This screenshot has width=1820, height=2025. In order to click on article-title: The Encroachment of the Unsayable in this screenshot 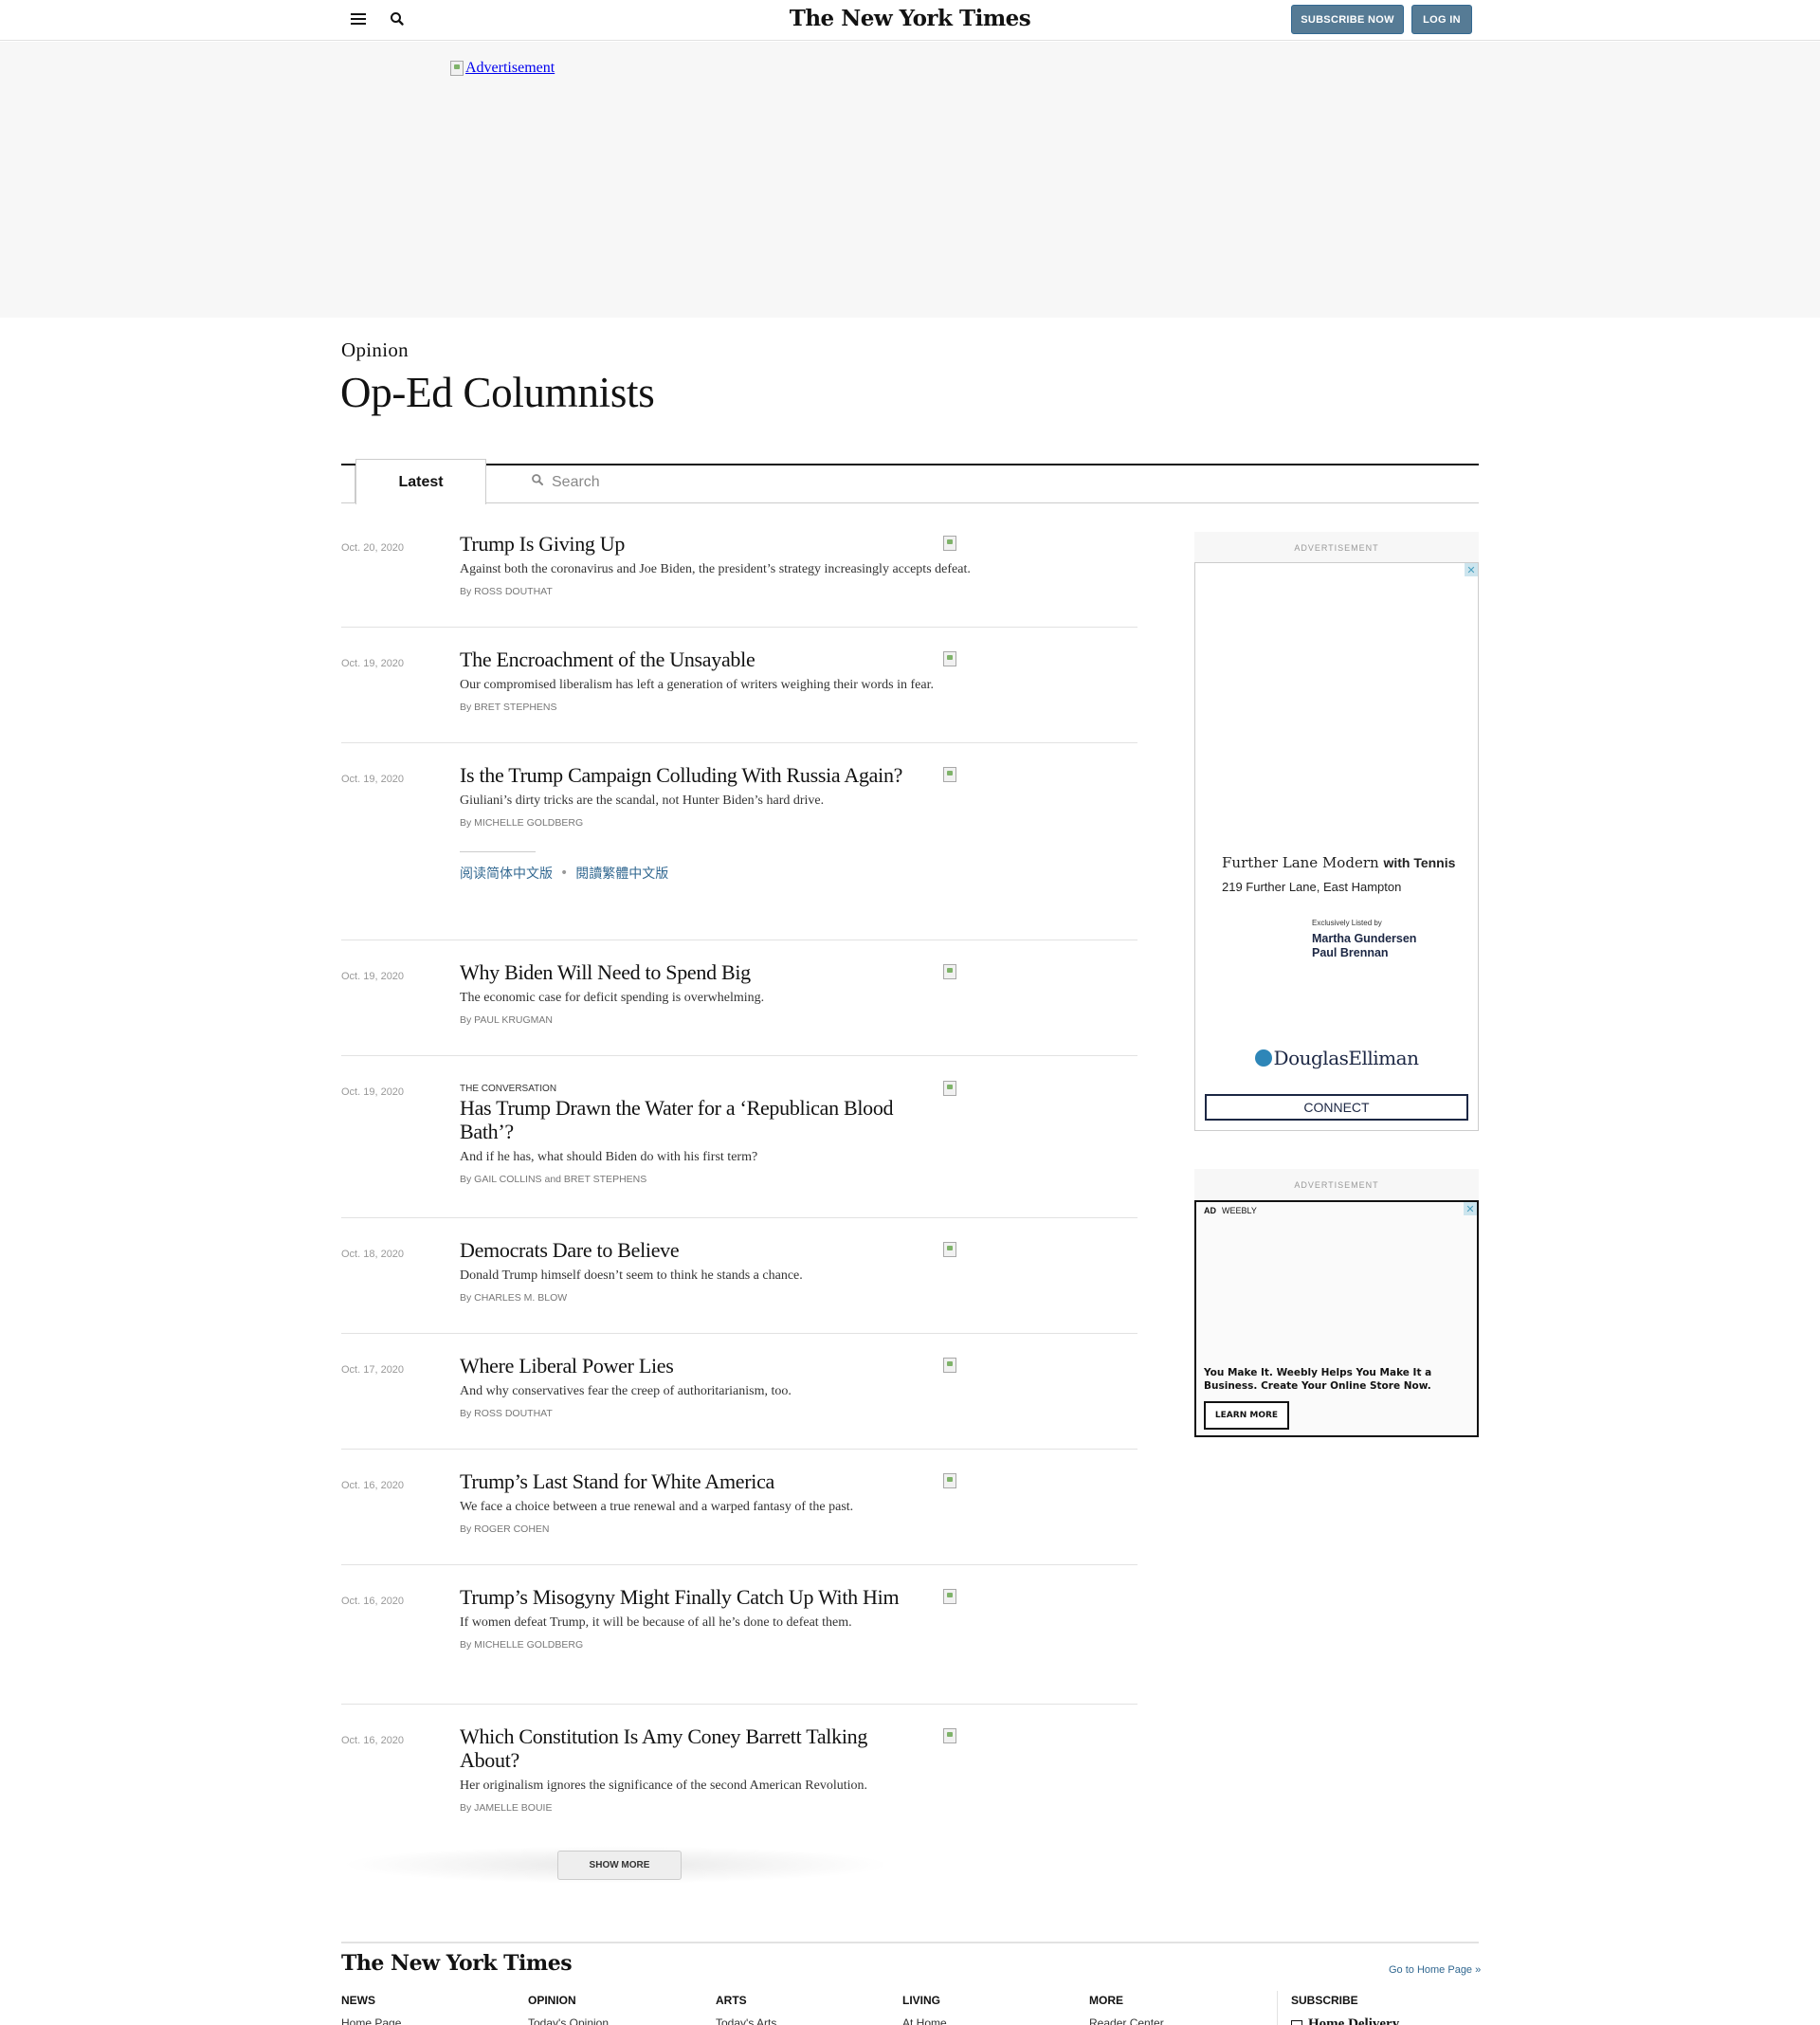, I will do `click(687, 659)`.